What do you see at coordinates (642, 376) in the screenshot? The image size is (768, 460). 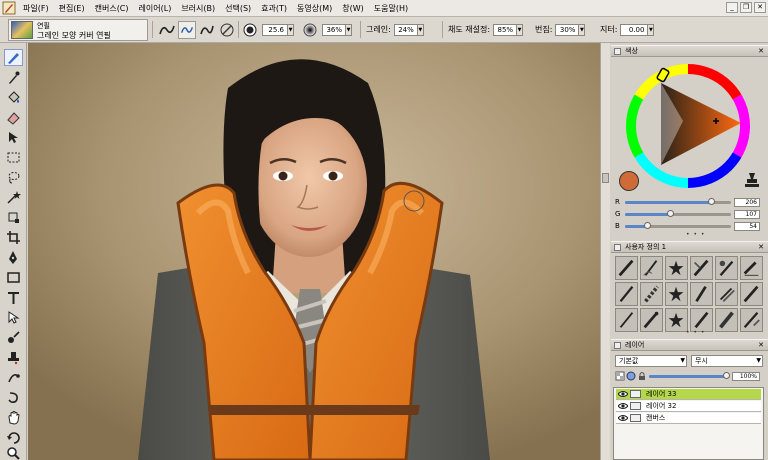 I see `lock-layer-icon` at bounding box center [642, 376].